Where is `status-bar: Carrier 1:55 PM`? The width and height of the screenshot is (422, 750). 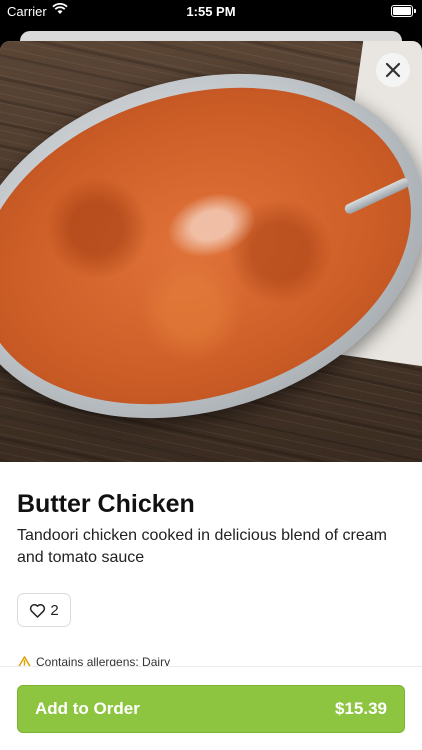
status-bar: Carrier 1:55 PM is located at coordinates (211, 11).